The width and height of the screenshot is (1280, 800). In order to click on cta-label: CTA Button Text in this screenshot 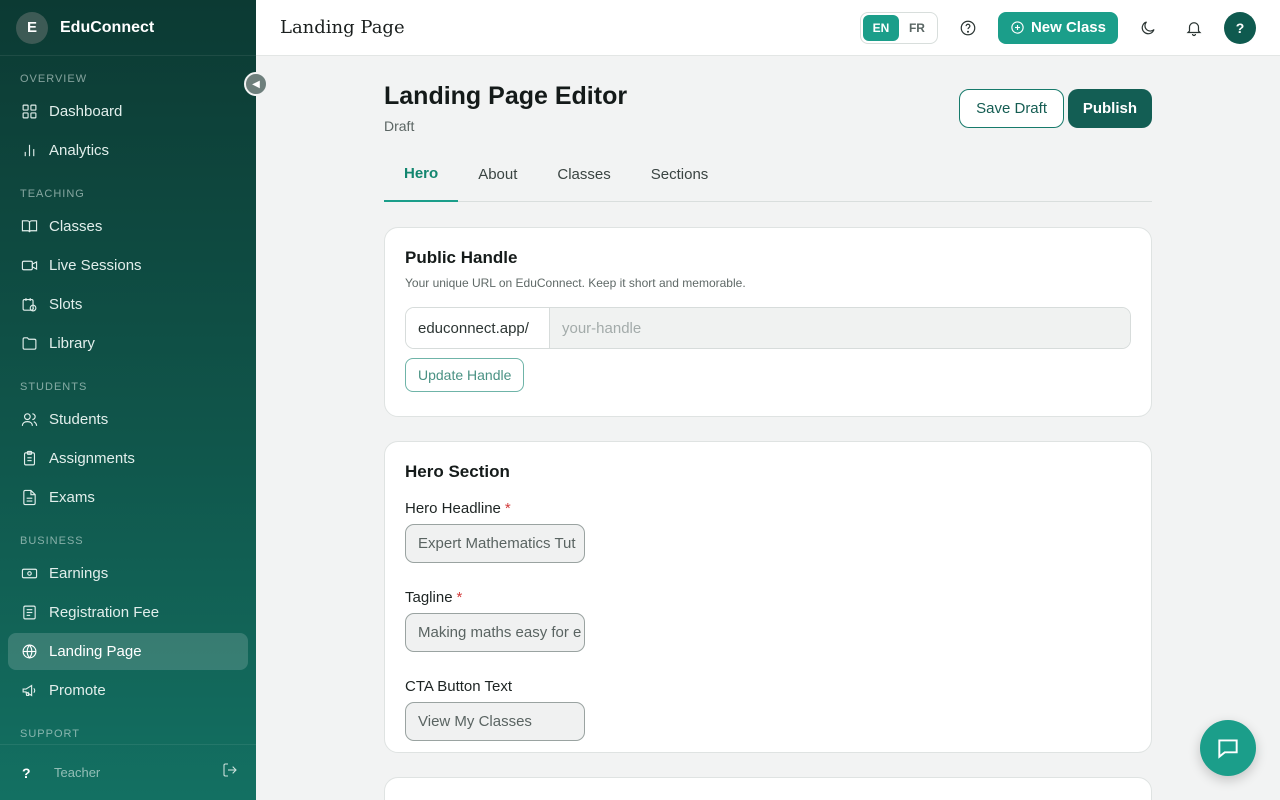, I will do `click(458, 686)`.